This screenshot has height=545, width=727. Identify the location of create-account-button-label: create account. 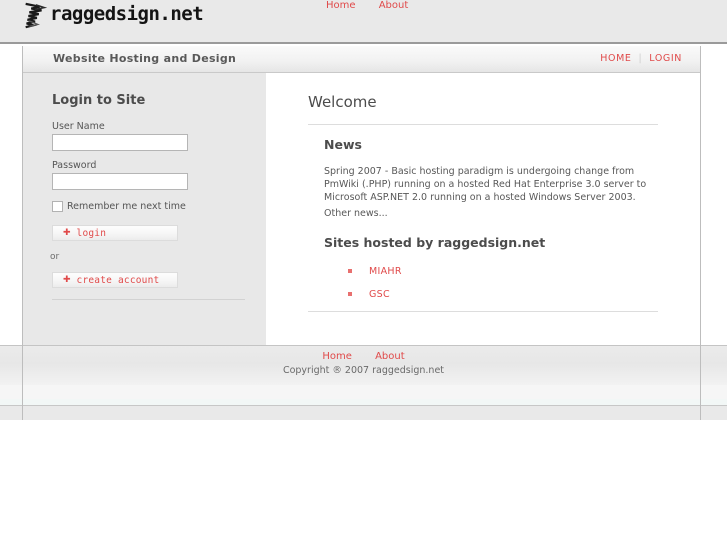
(118, 280).